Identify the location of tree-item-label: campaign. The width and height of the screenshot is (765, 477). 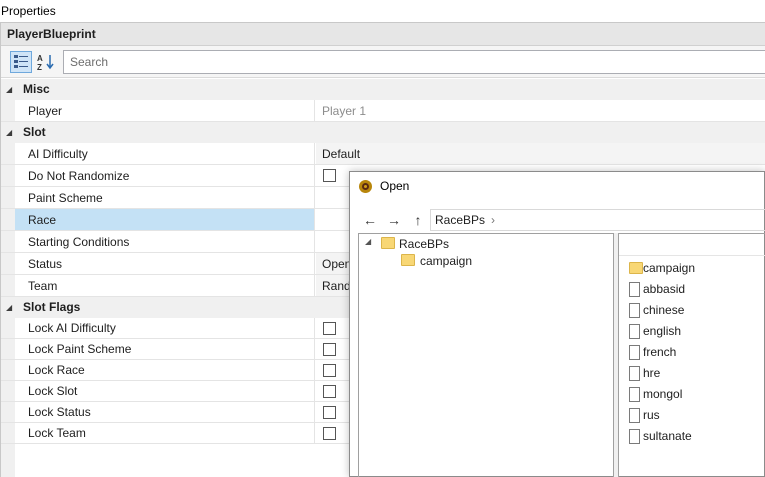
(446, 261).